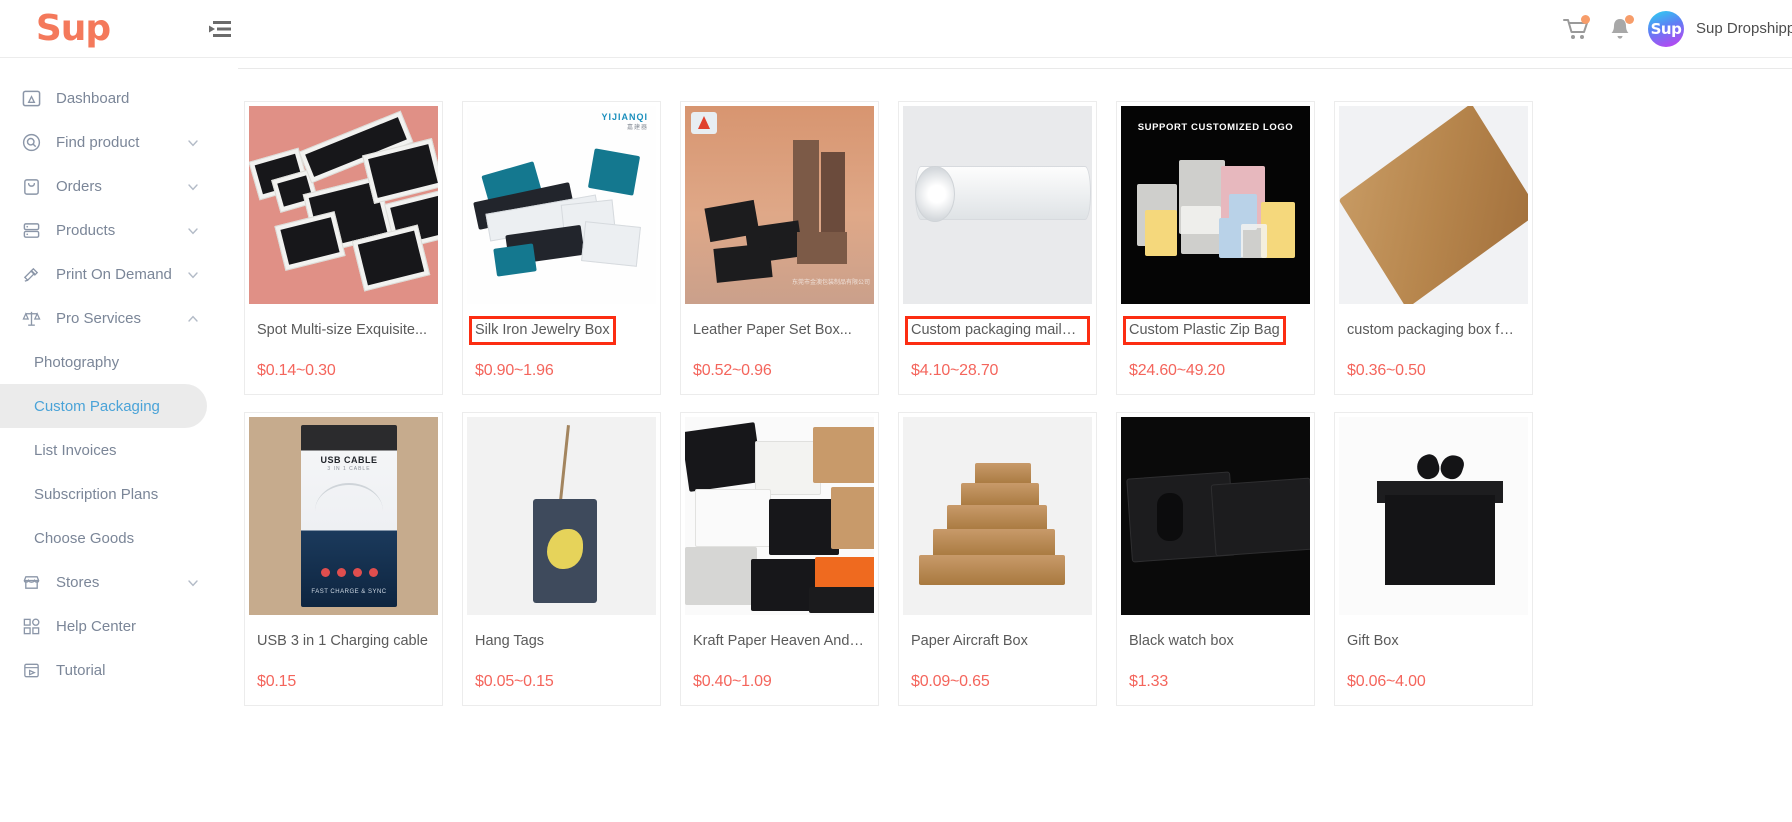 The width and height of the screenshot is (1792, 822). Describe the element at coordinates (1181, 641) in the screenshot. I see `product-title: Black watch box` at that location.